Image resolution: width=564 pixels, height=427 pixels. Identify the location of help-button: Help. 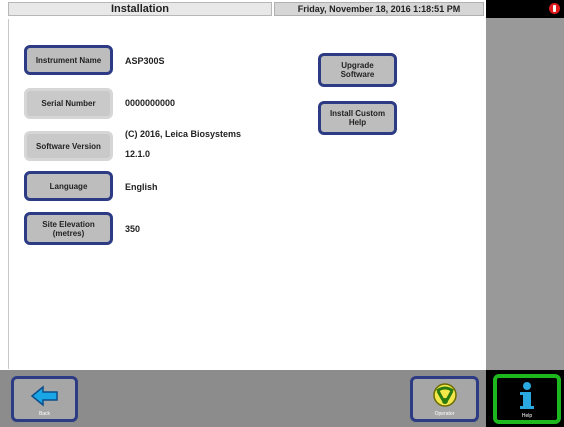
(527, 399).